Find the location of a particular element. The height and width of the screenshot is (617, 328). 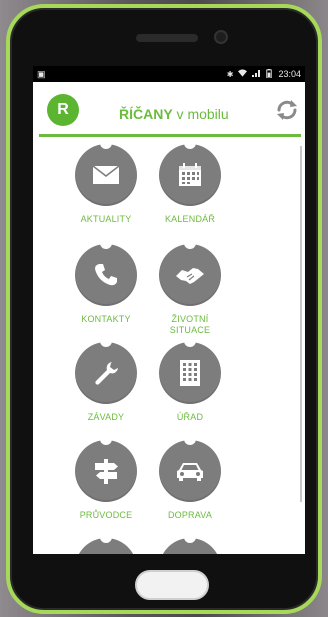

tile-label: ZÁVADY is located at coordinates (106, 417).